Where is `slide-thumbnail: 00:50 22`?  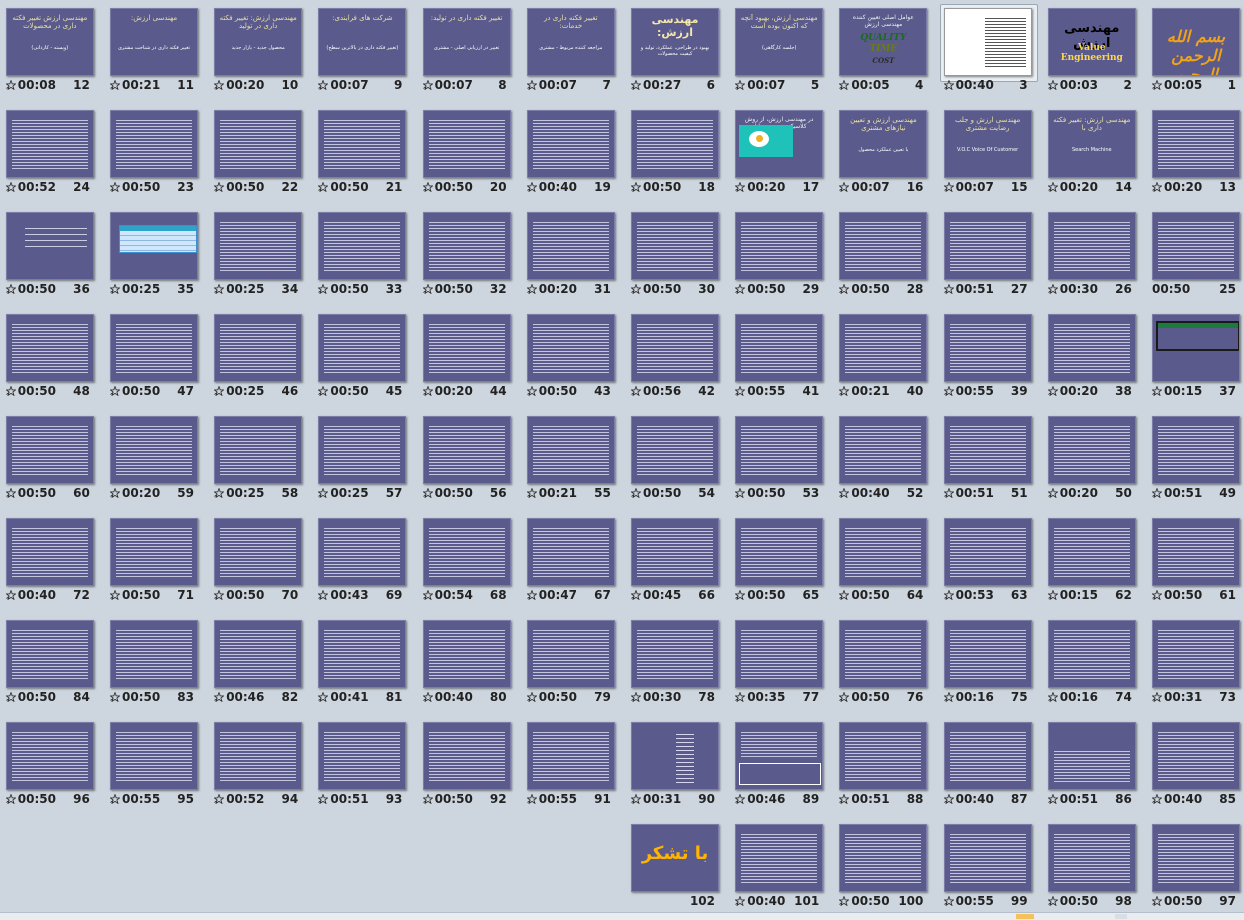
slide-thumbnail: 00:50 22 is located at coordinates (262, 153).